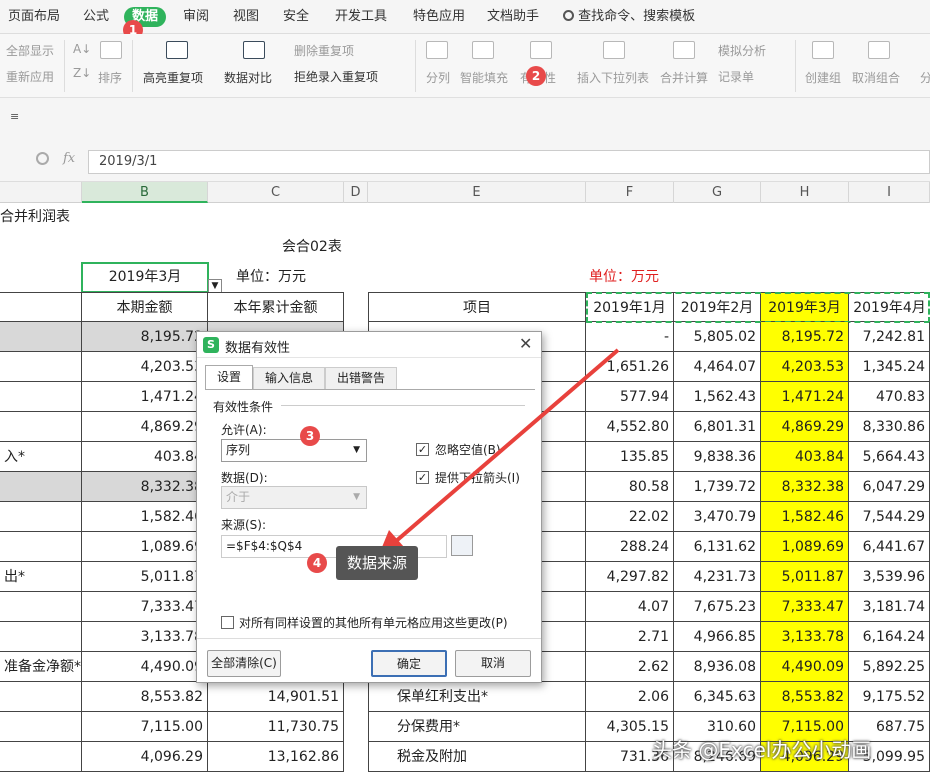 This screenshot has width=930, height=782. What do you see at coordinates (506, 446) in the screenshot?
I see `arrow-line` at bounding box center [506, 446].